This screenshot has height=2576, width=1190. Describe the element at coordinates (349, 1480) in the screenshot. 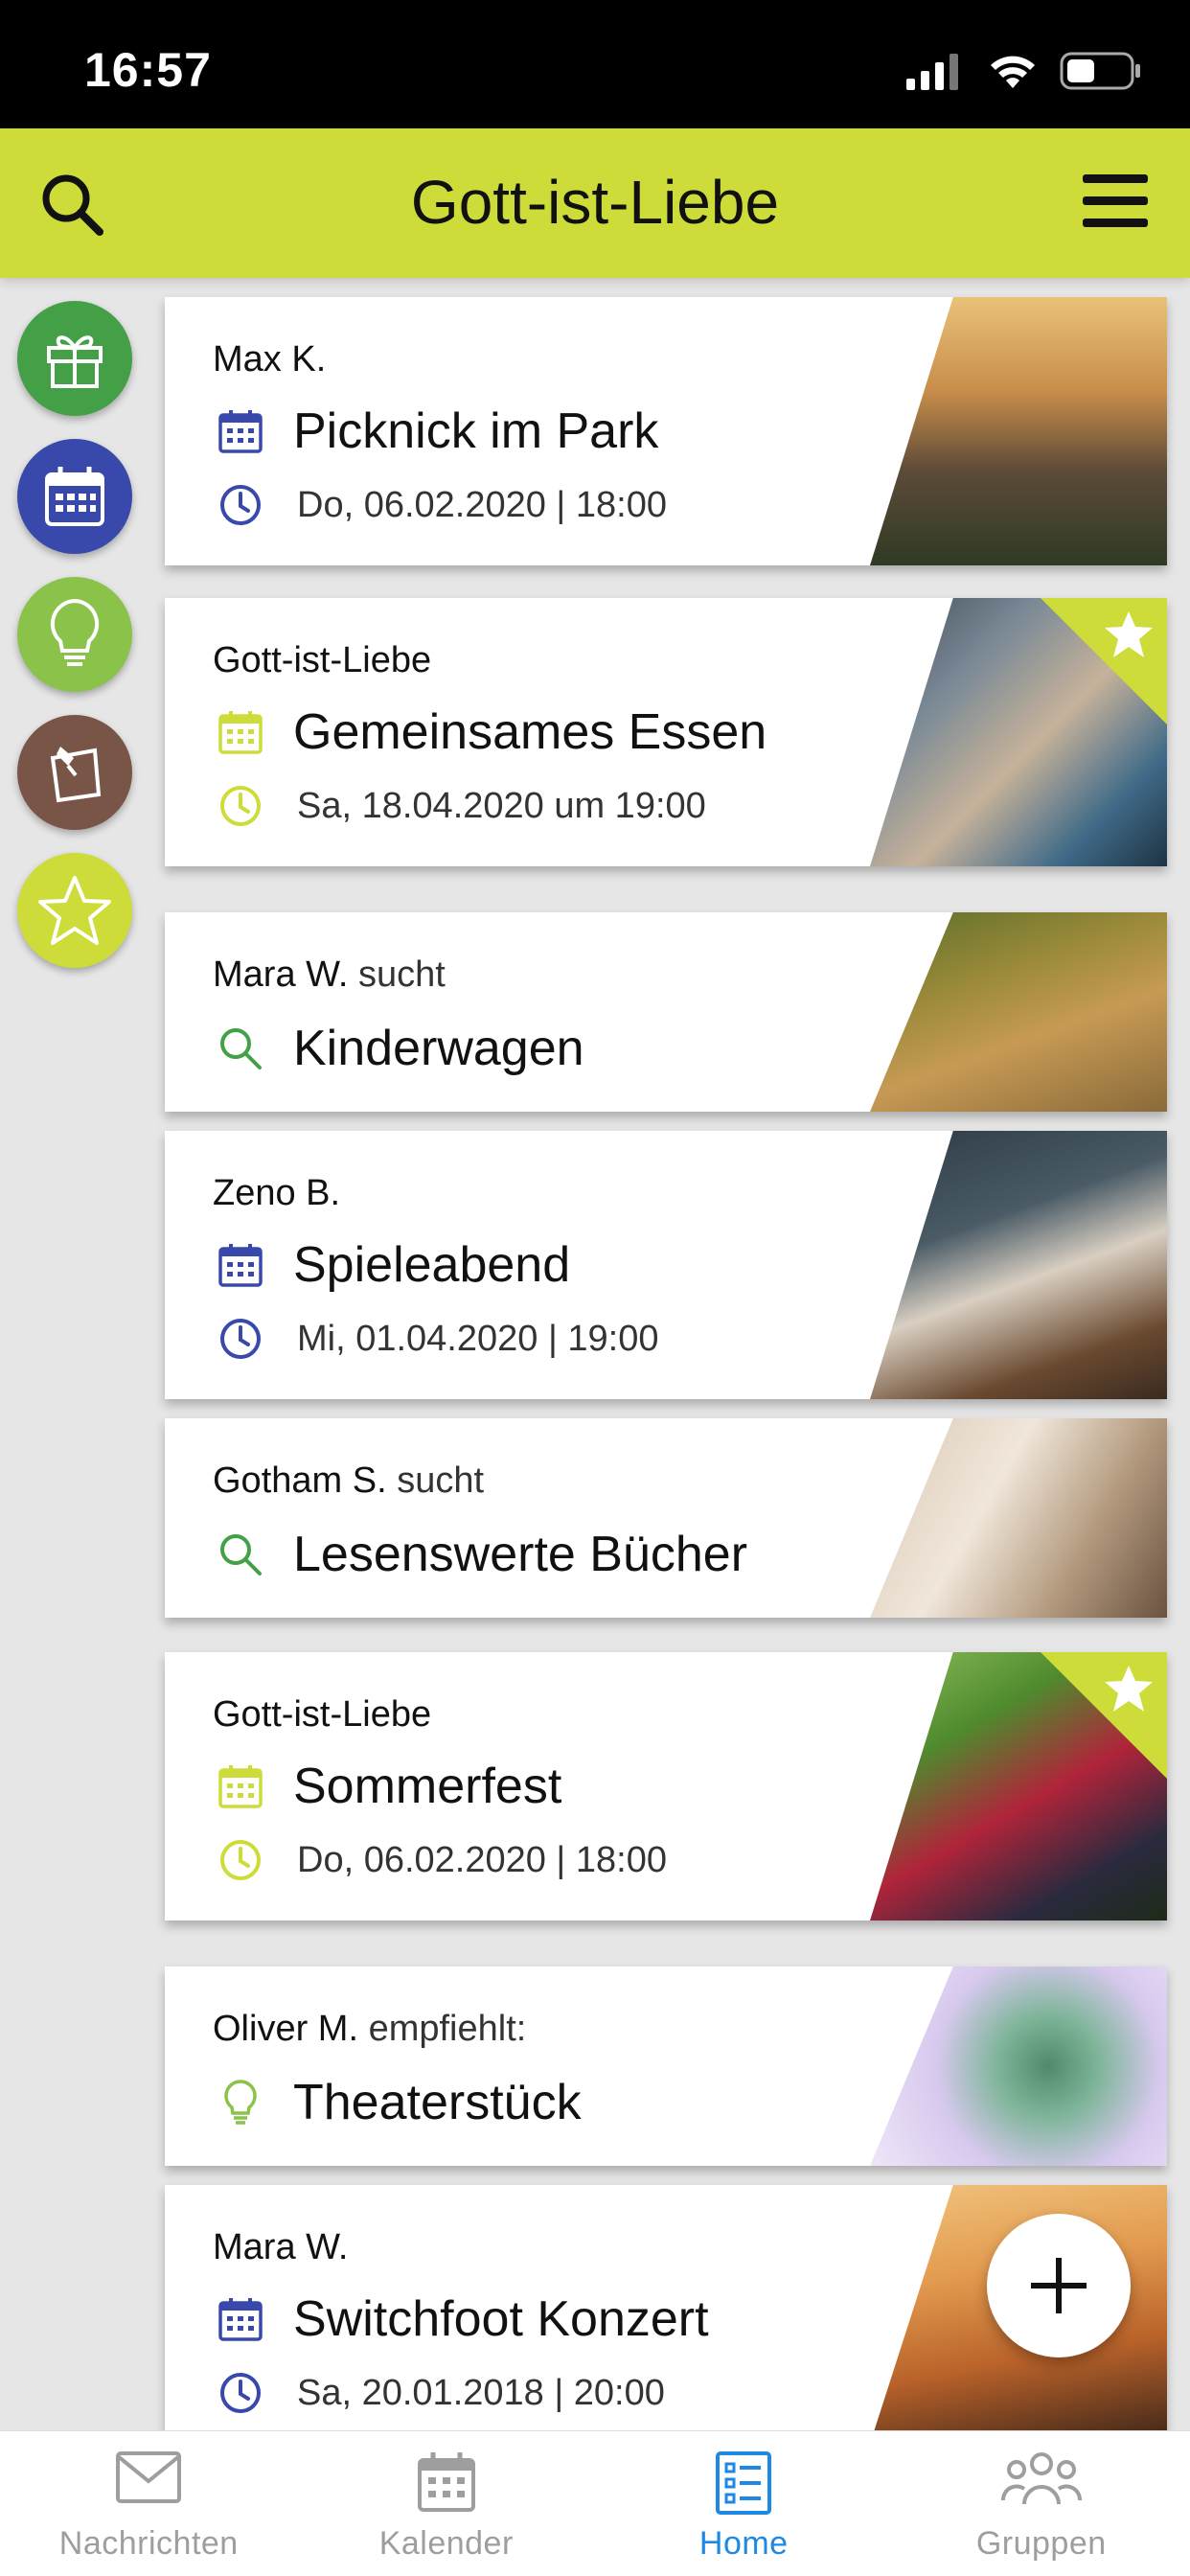

I see `card-author: Gotham S. sucht` at that location.